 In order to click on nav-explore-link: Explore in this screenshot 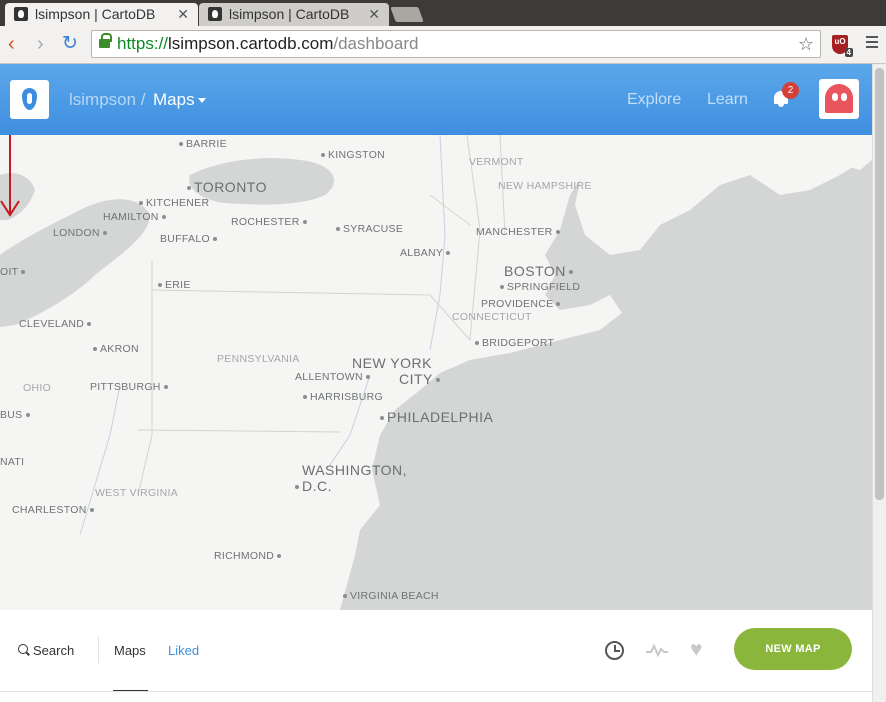, I will do `click(654, 100)`.